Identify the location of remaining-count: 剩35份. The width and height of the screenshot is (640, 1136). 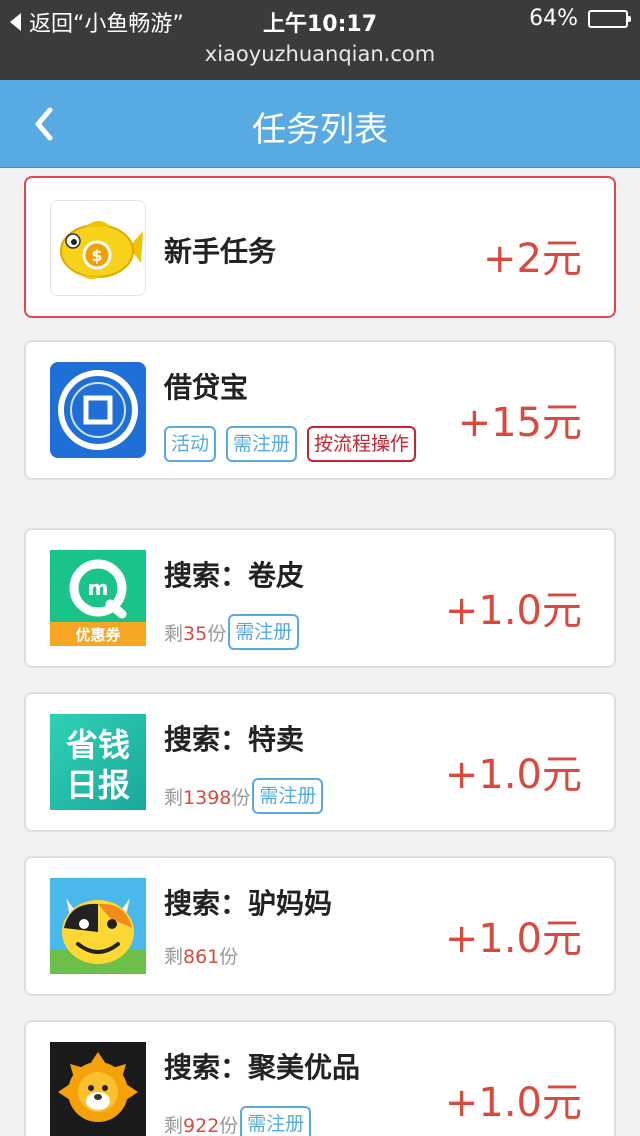
(195, 633).